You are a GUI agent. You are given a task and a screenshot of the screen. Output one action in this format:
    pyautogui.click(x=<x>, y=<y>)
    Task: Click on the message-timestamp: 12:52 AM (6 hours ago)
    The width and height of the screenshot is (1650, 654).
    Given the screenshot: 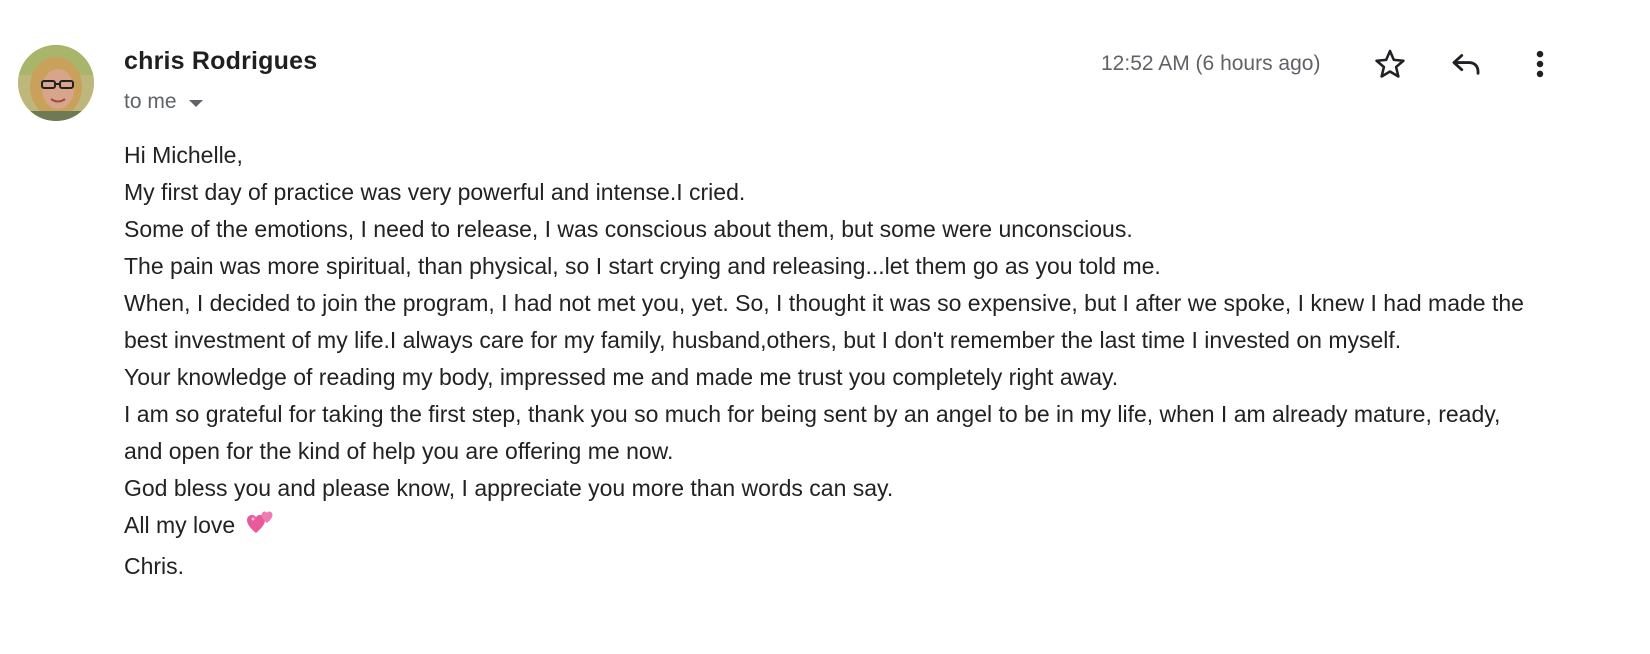 What is the action you would take?
    pyautogui.click(x=1211, y=63)
    